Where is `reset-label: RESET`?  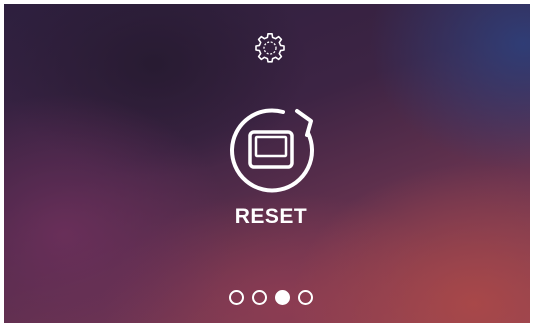
reset-label: RESET is located at coordinates (271, 216).